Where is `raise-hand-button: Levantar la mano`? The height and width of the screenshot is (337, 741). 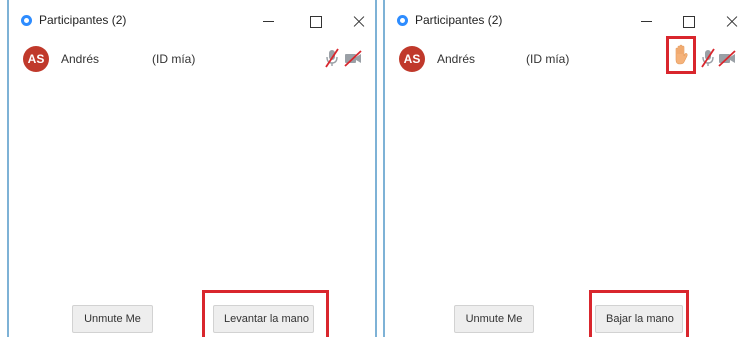 raise-hand-button: Levantar la mano is located at coordinates (263, 319).